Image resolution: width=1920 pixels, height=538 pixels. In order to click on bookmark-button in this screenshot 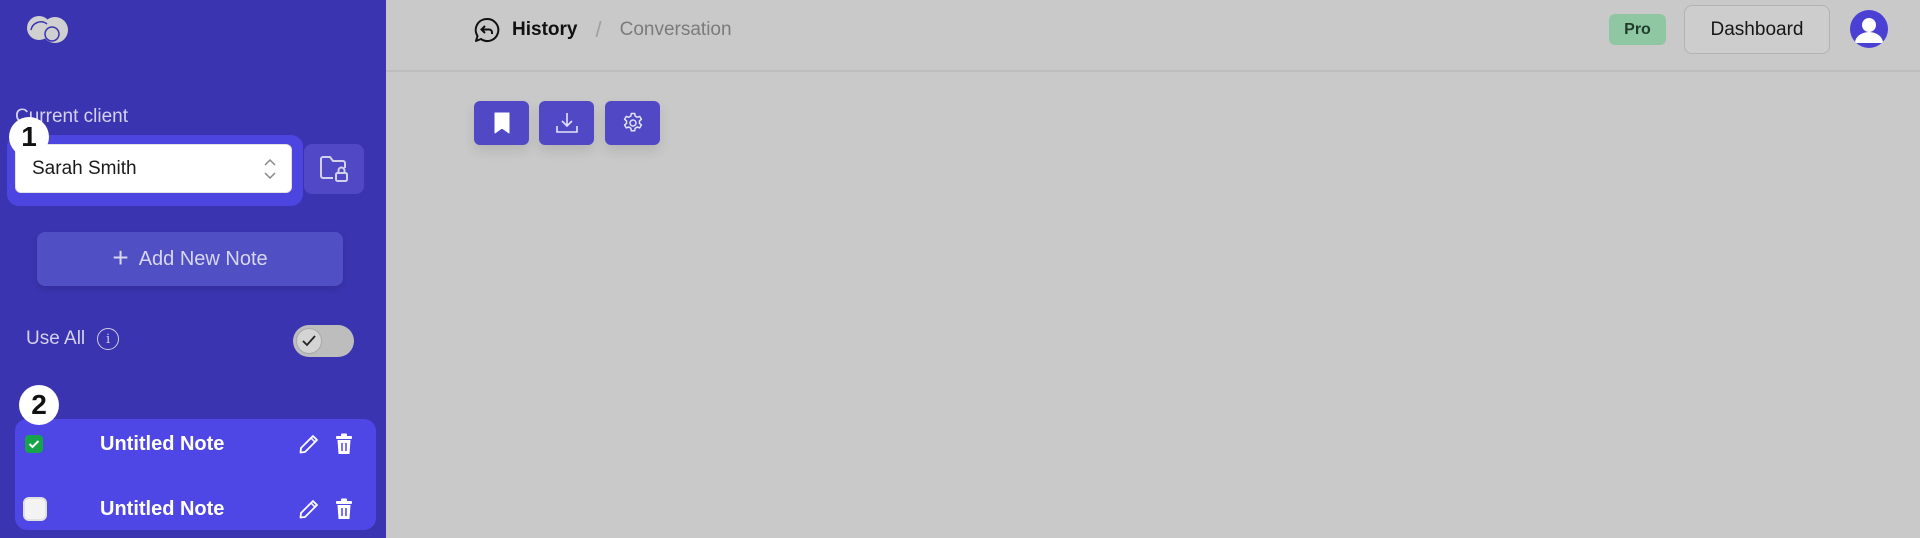, I will do `click(501, 123)`.